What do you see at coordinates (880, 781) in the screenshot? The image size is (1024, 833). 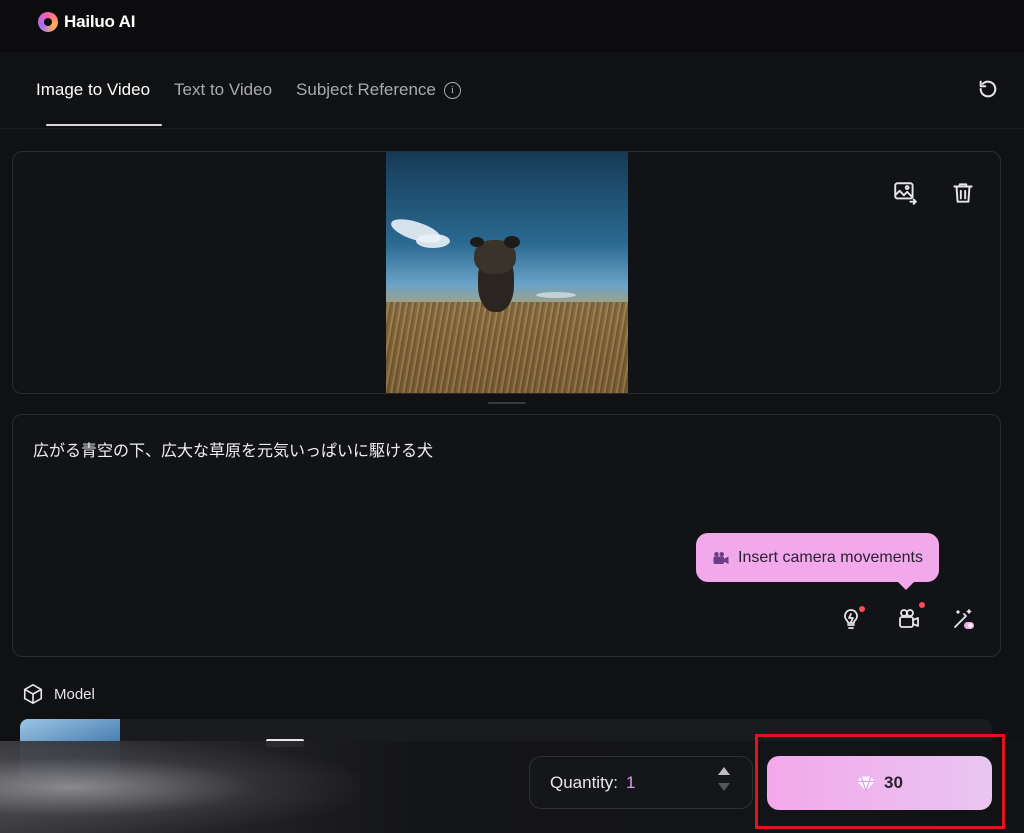 I see `generate-highlight-box` at bounding box center [880, 781].